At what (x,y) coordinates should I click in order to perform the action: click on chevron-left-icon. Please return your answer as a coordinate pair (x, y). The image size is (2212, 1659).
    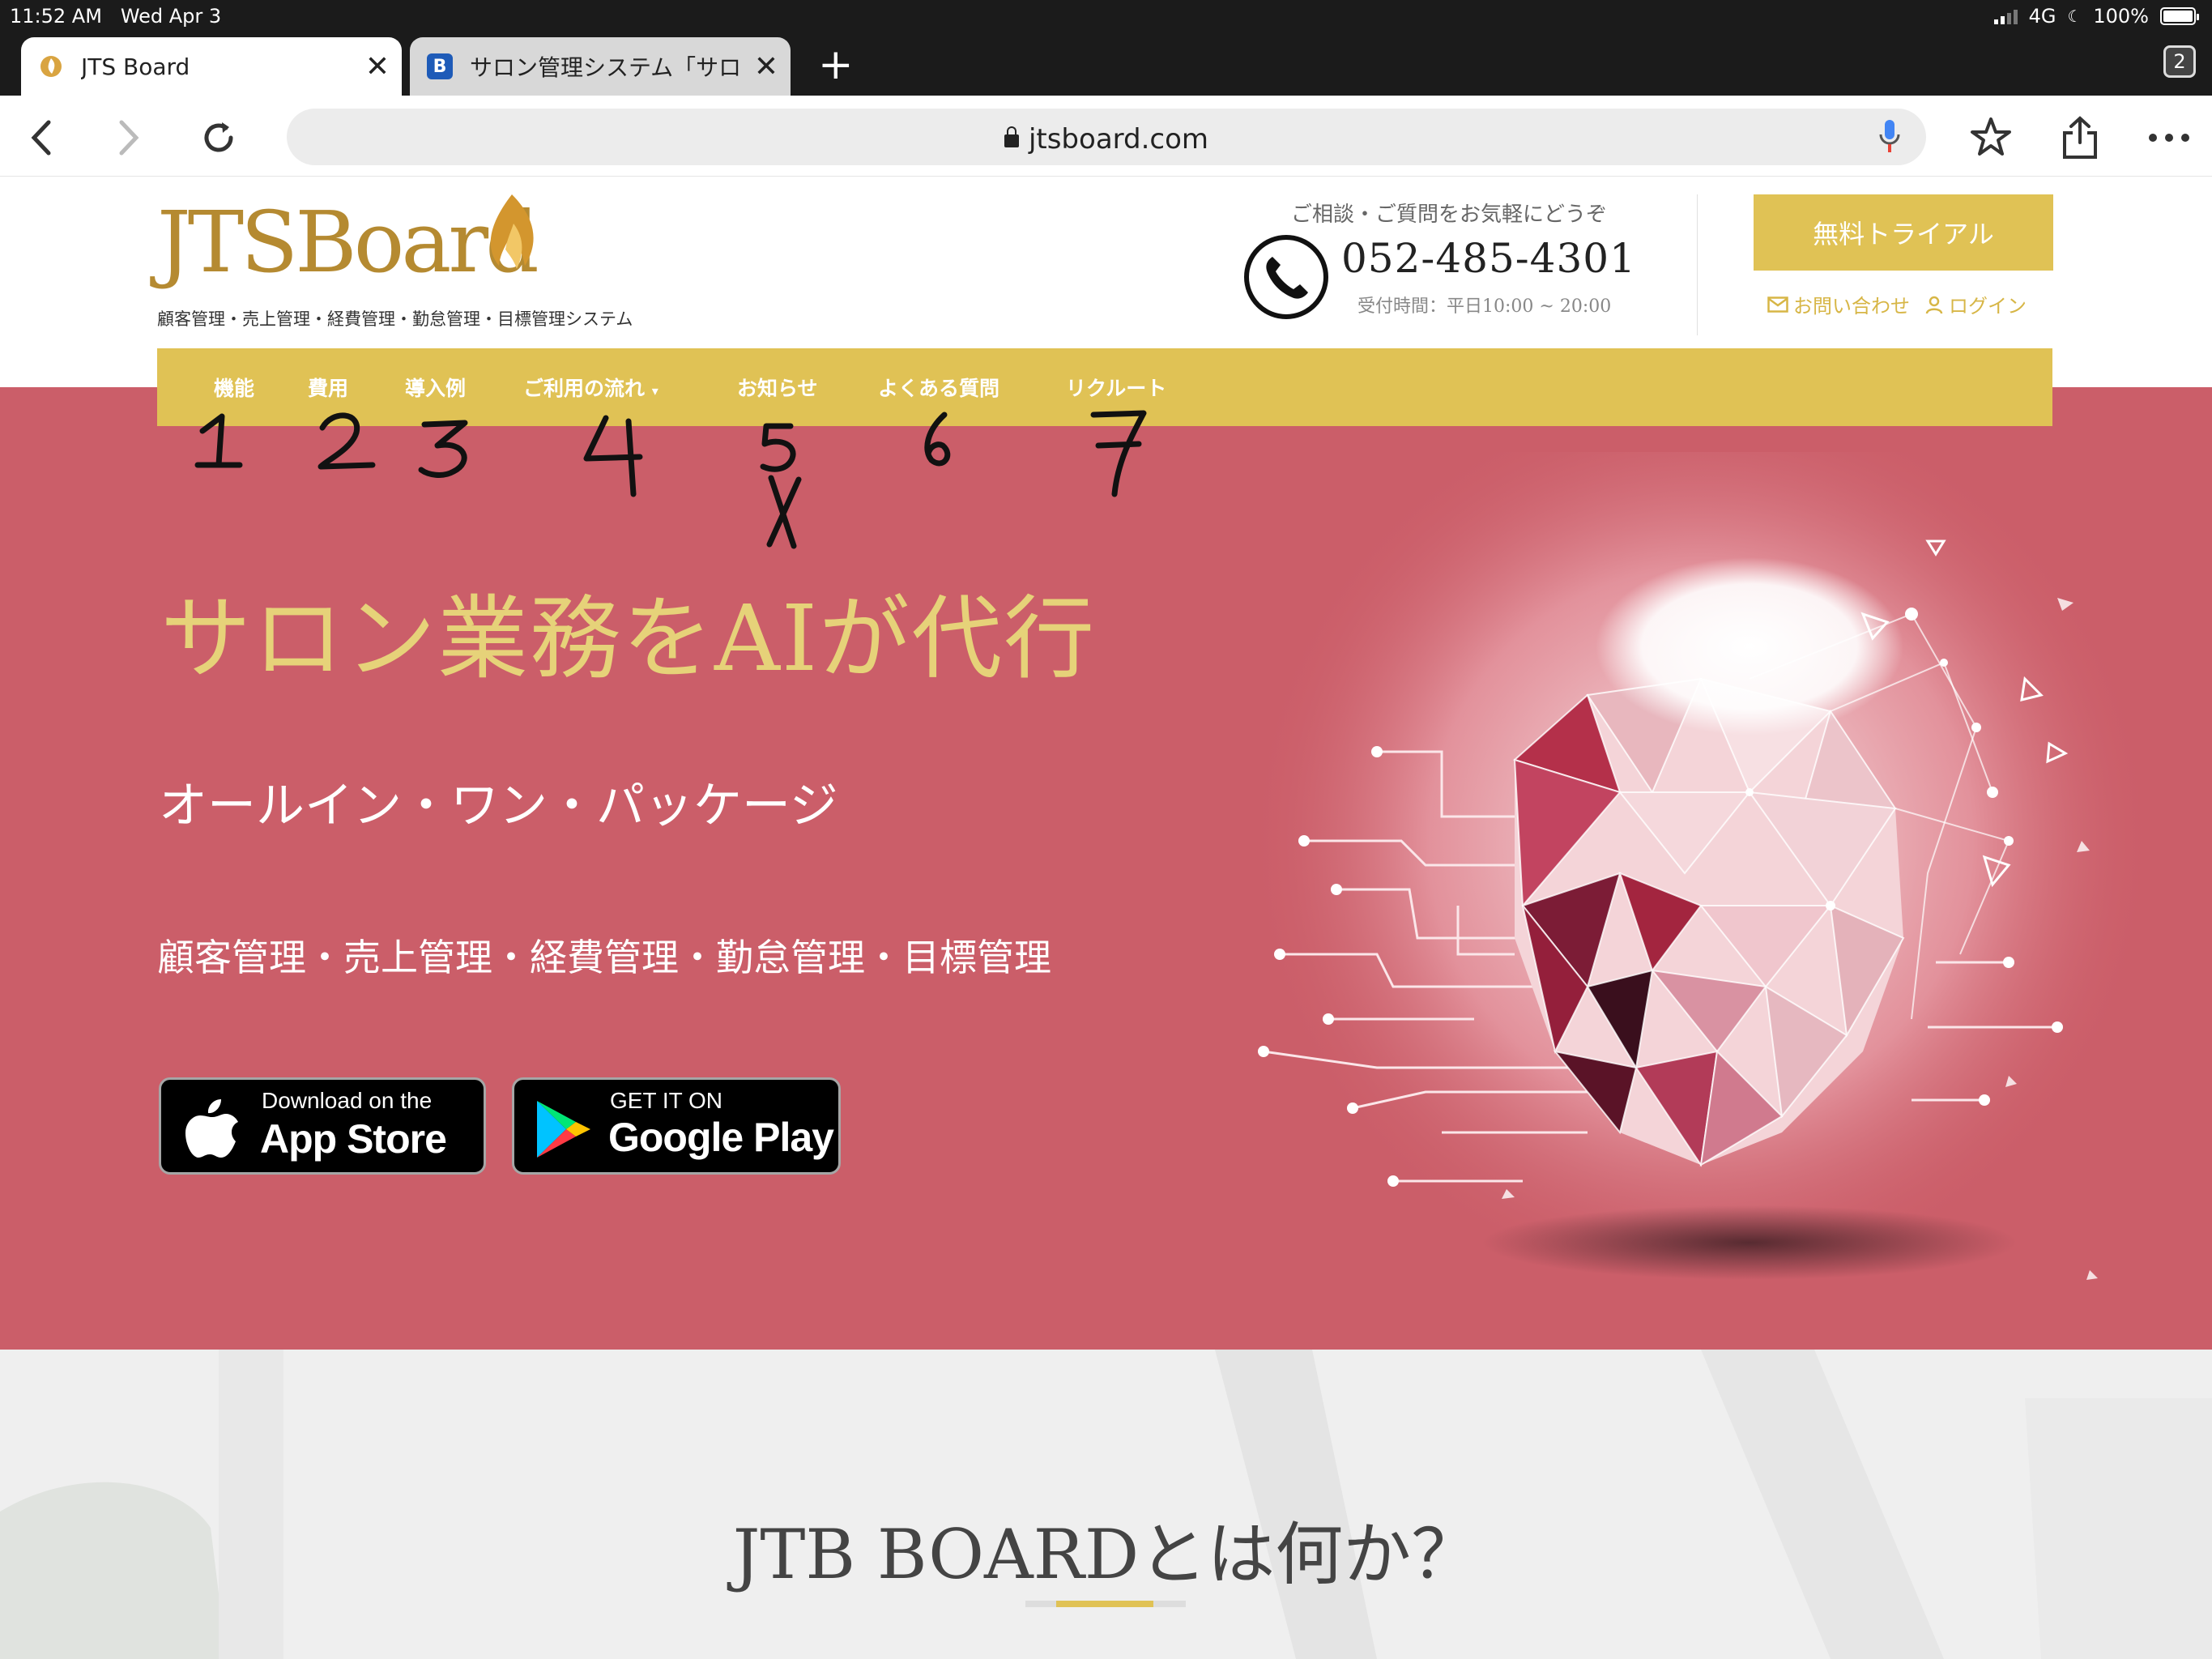
    Looking at the image, I should click on (41, 138).